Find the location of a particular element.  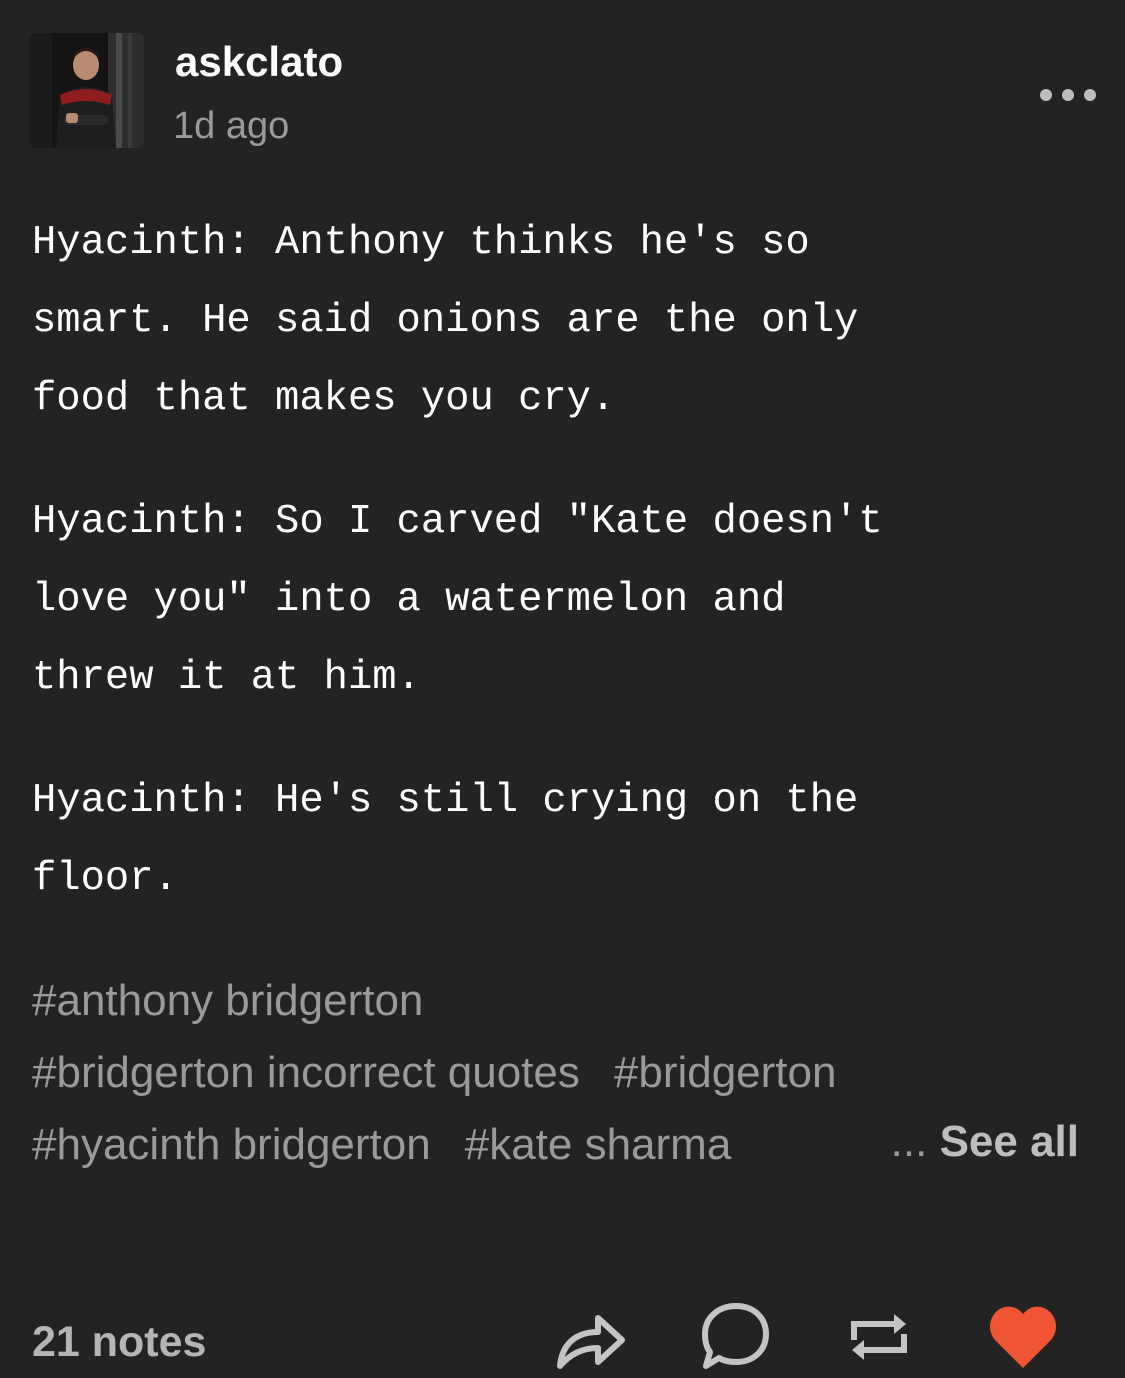

avatar is located at coordinates (87, 90).